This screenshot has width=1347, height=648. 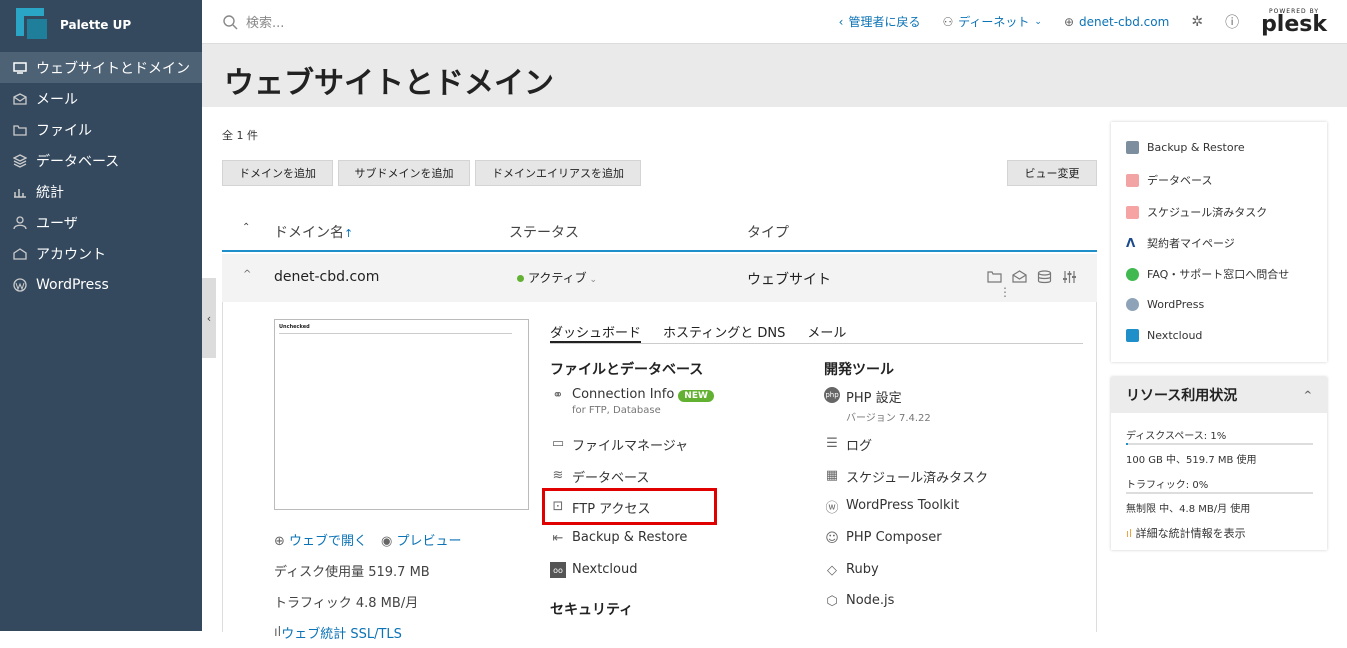 What do you see at coordinates (1185, 147) in the screenshot?
I see `quick-link-backup: Backup & Restore` at bounding box center [1185, 147].